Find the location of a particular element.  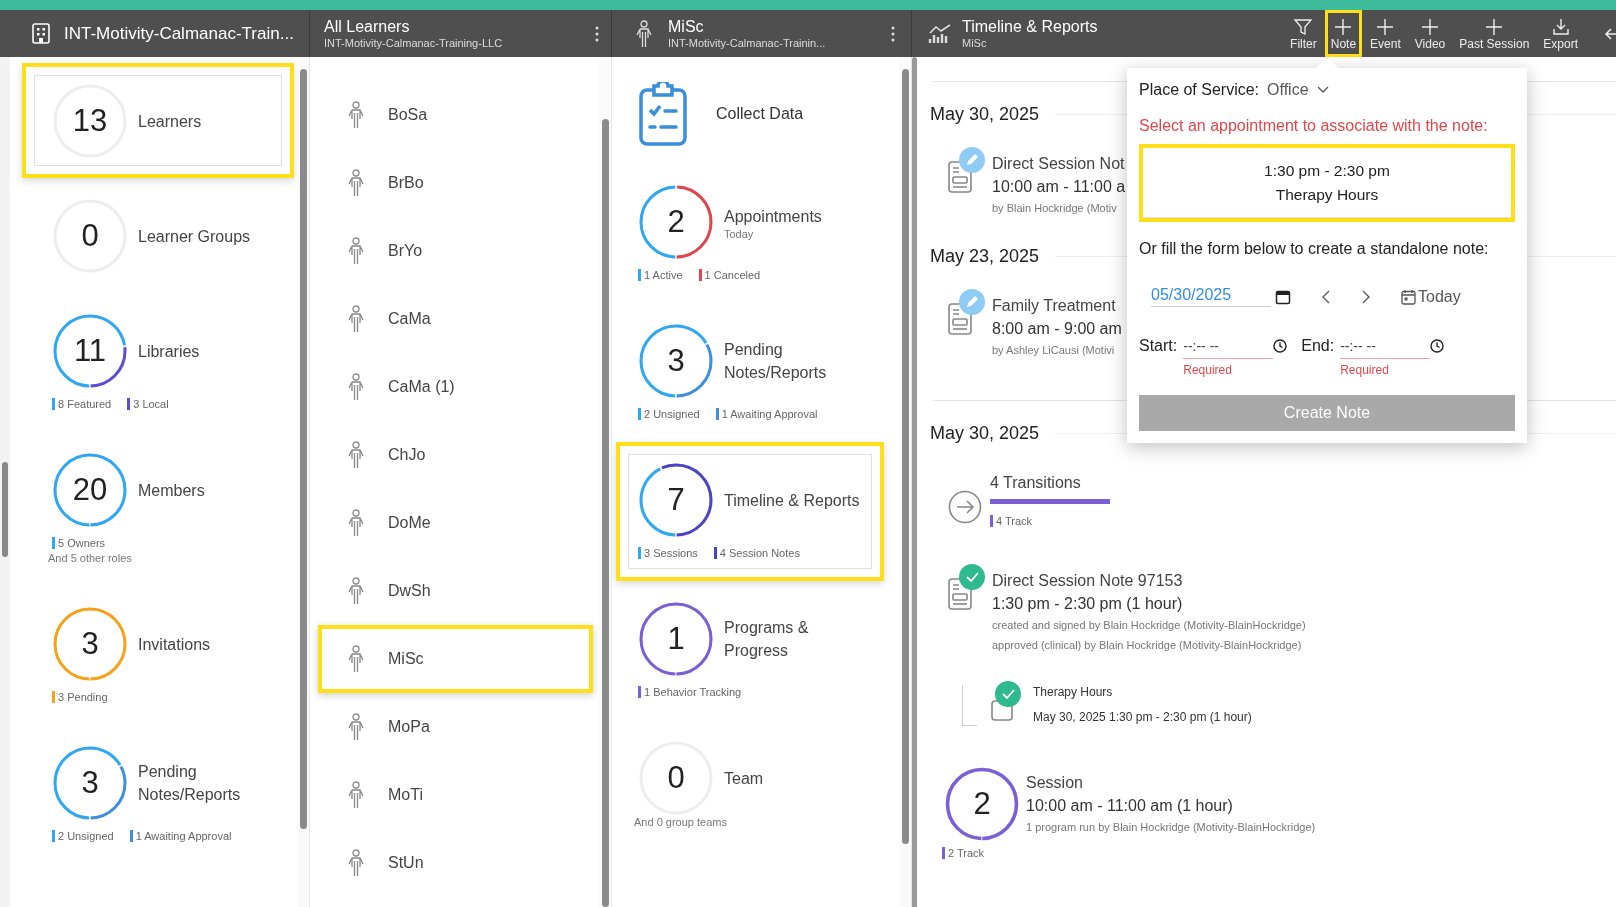

learner-item: StUn is located at coordinates (455, 863).